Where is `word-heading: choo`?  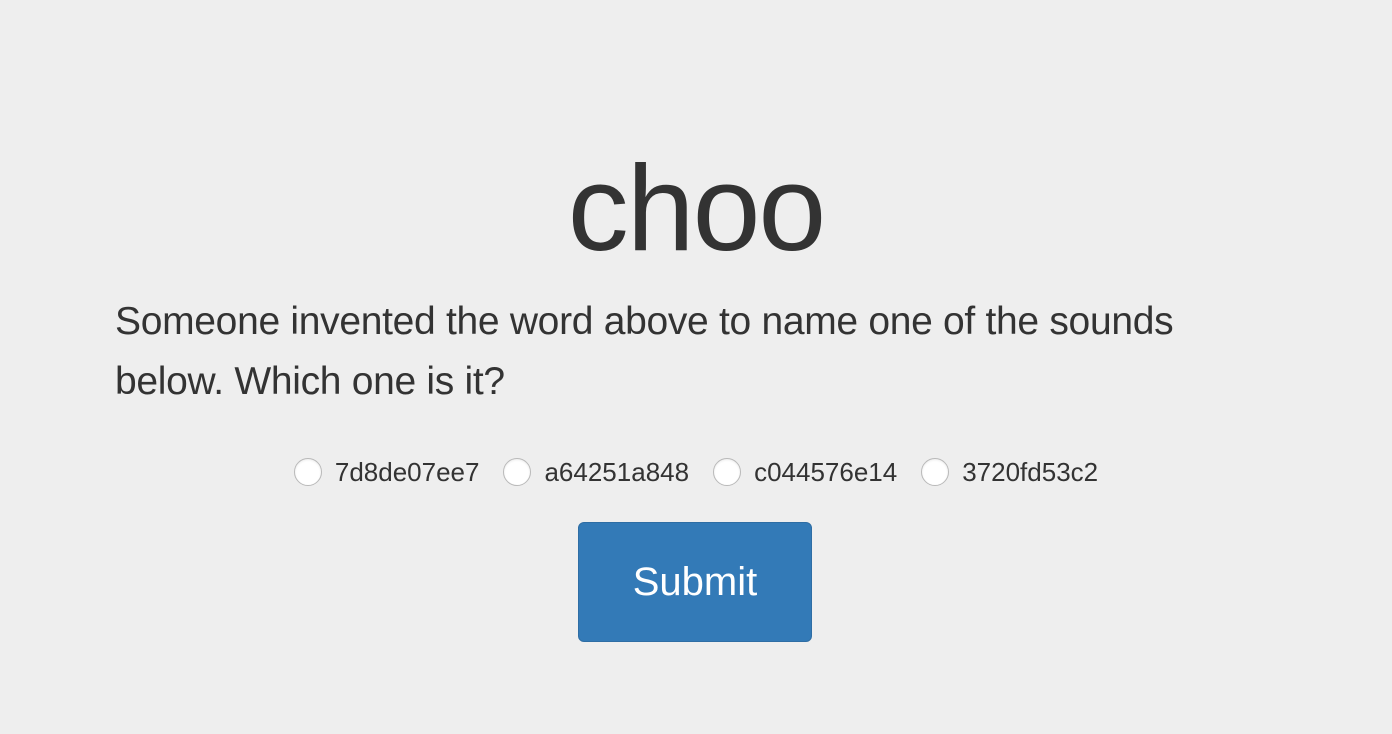
word-heading: choo is located at coordinates (697, 208).